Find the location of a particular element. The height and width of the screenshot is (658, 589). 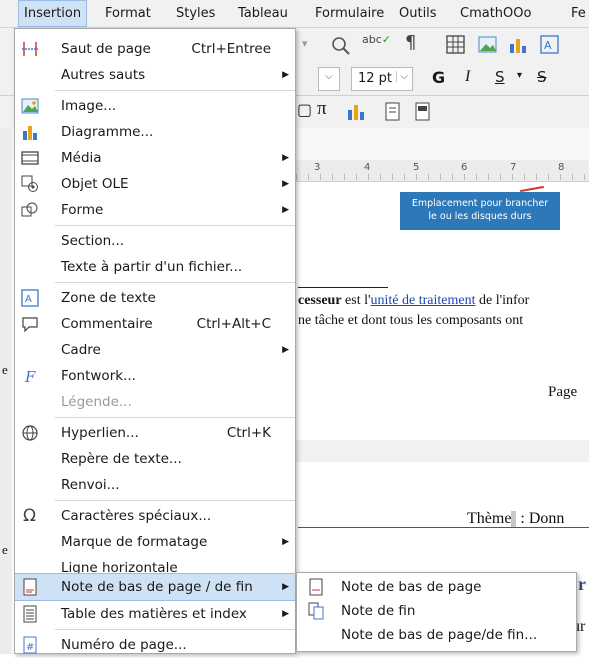

menu-styles: Styles is located at coordinates (195, 13).